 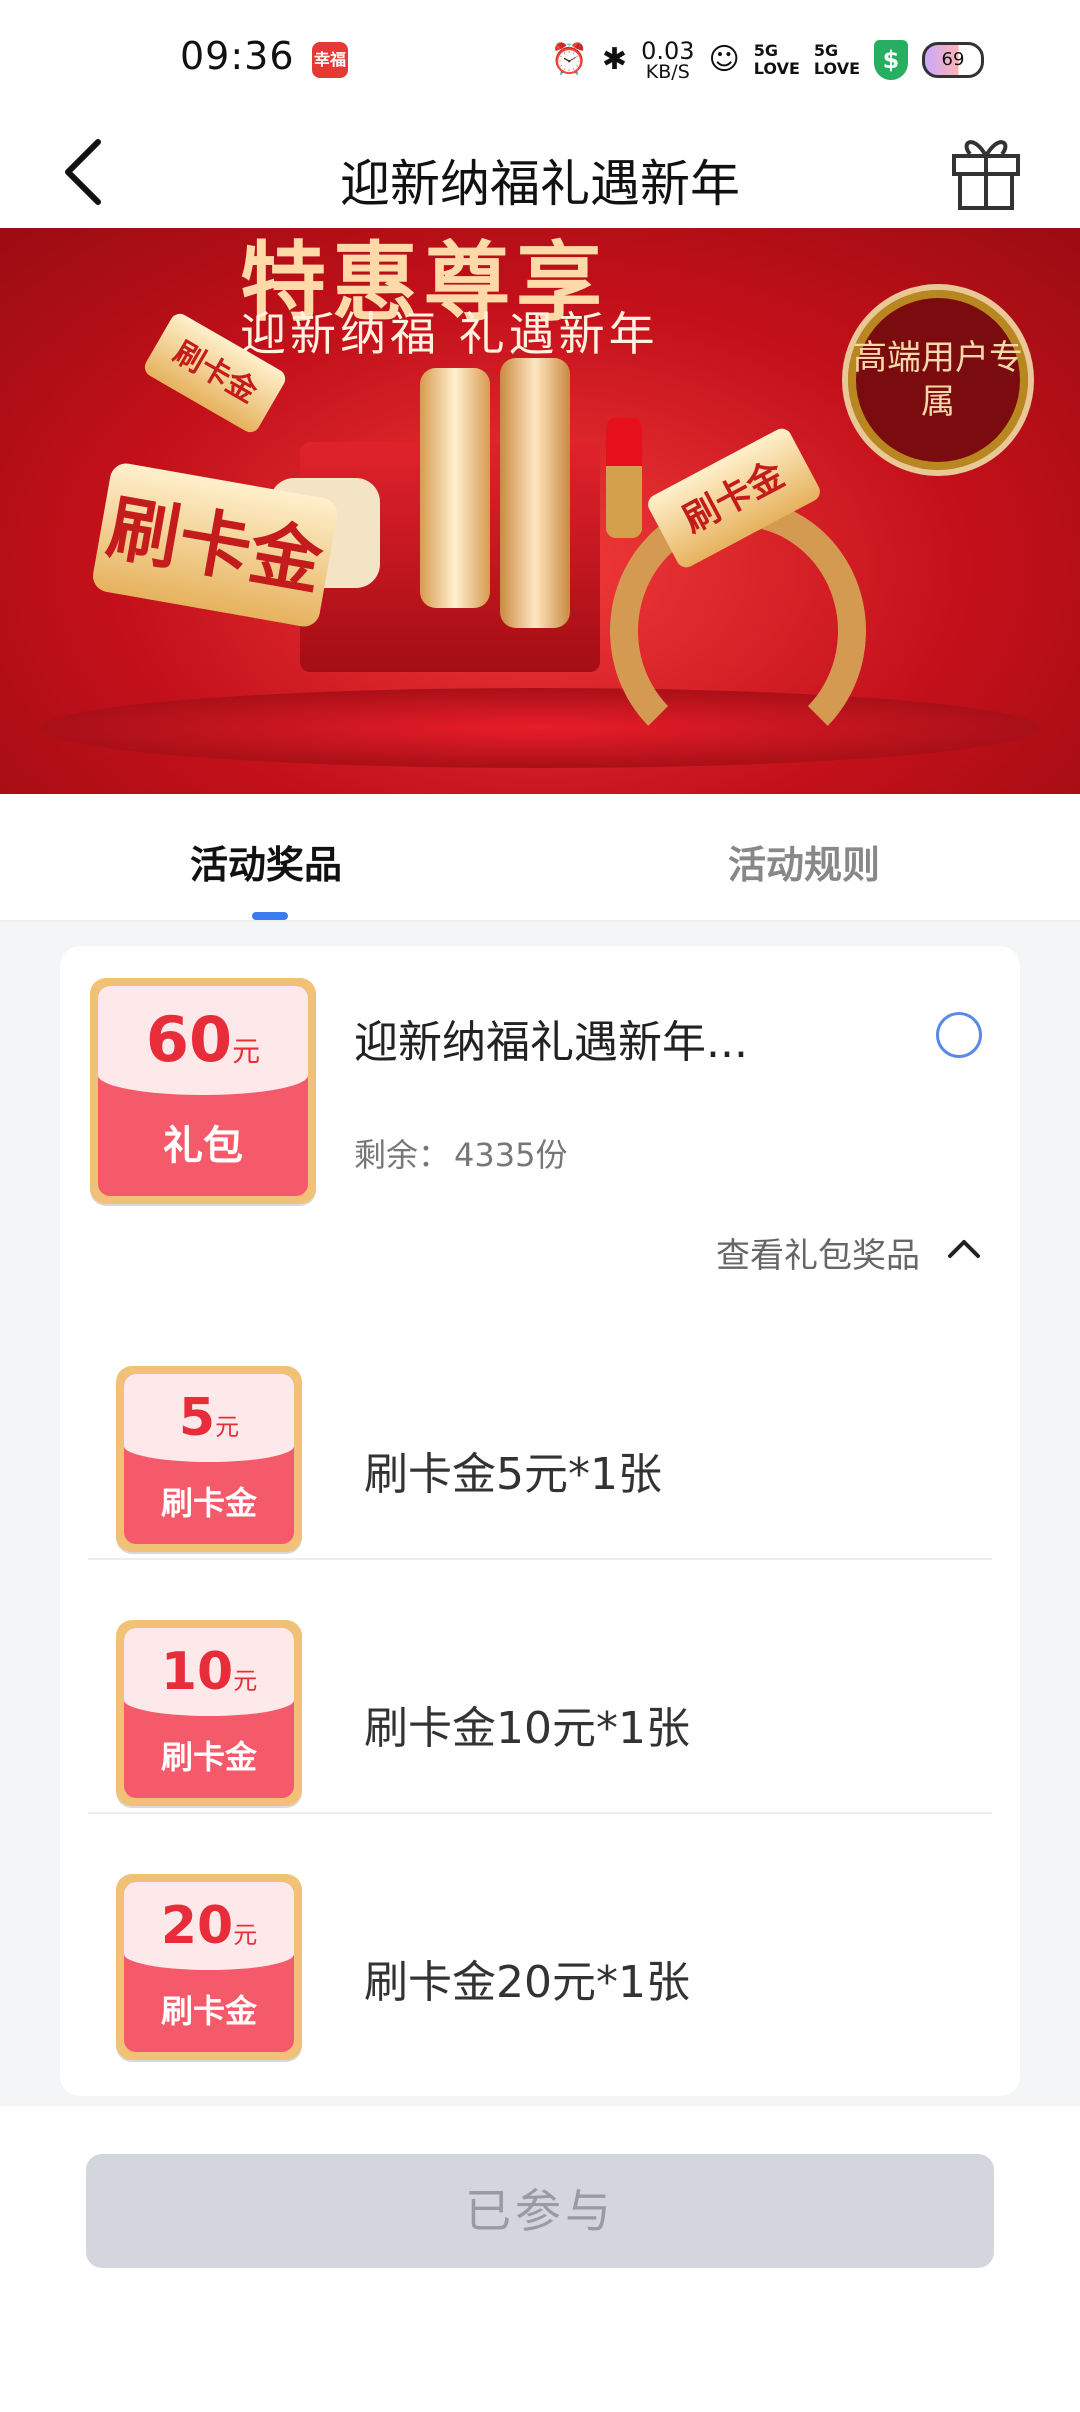 I want to click on signal-1: 5G LOVE, so click(x=776, y=59).